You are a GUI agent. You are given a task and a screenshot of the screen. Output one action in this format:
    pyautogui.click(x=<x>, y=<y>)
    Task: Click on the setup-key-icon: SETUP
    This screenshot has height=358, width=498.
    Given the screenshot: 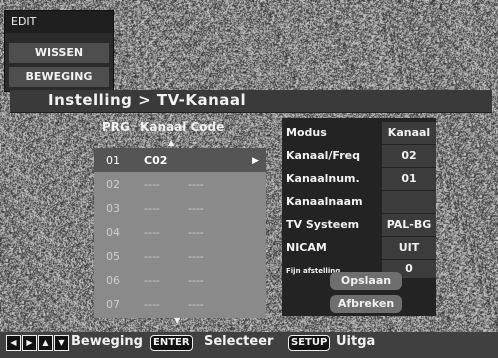 What is the action you would take?
    pyautogui.click(x=309, y=343)
    